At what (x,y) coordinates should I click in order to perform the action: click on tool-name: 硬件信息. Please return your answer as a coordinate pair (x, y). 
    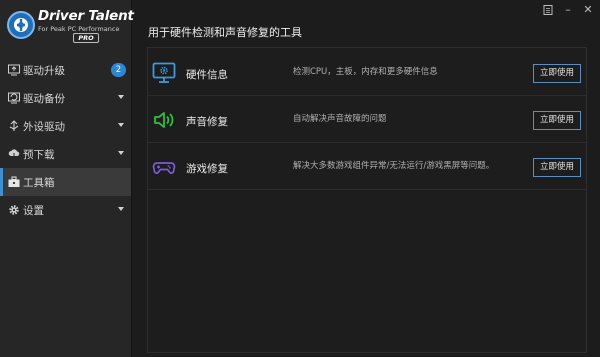
    Looking at the image, I should click on (207, 75).